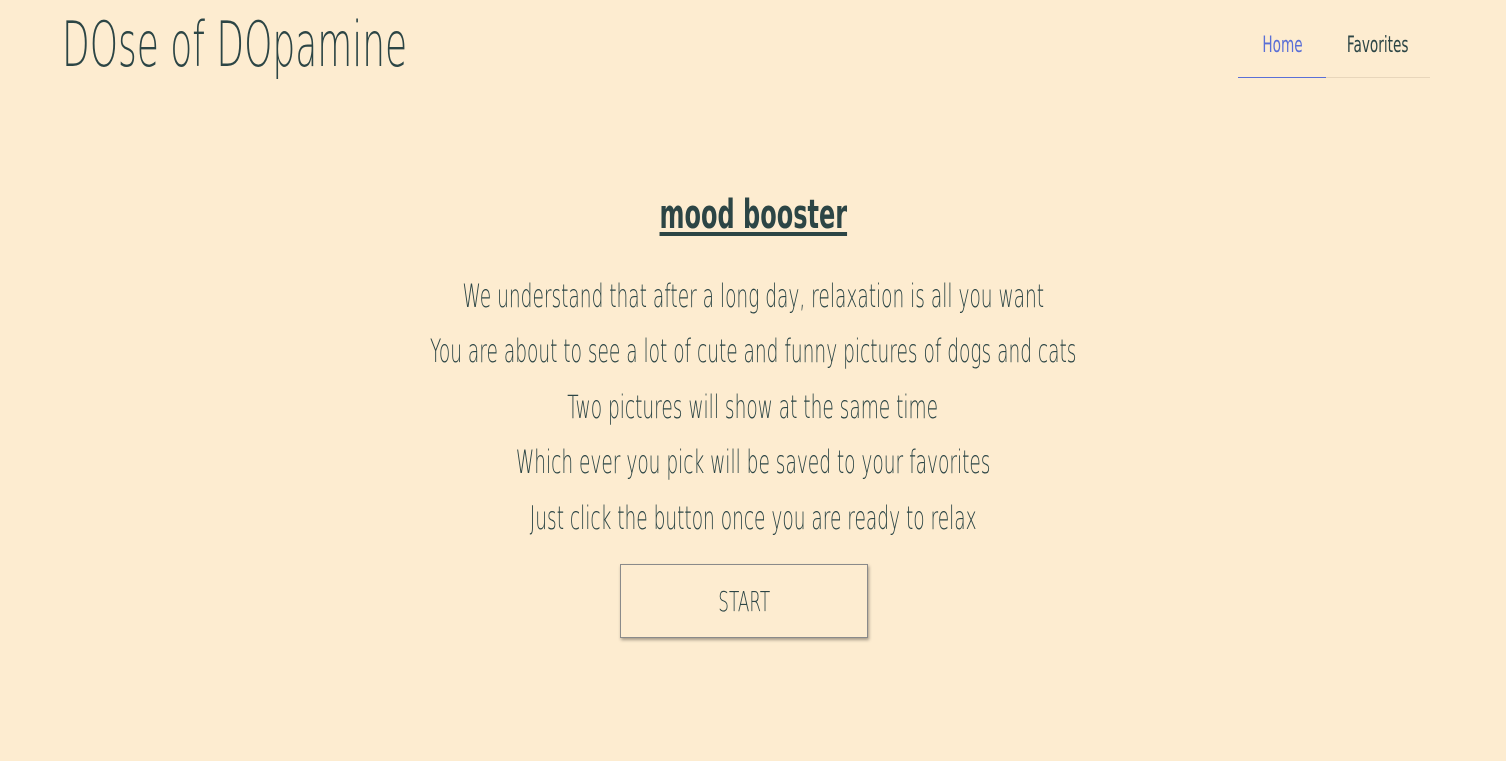 The width and height of the screenshot is (1506, 761). What do you see at coordinates (234, 45) in the screenshot?
I see `site-logo: DOse of DOpamine` at bounding box center [234, 45].